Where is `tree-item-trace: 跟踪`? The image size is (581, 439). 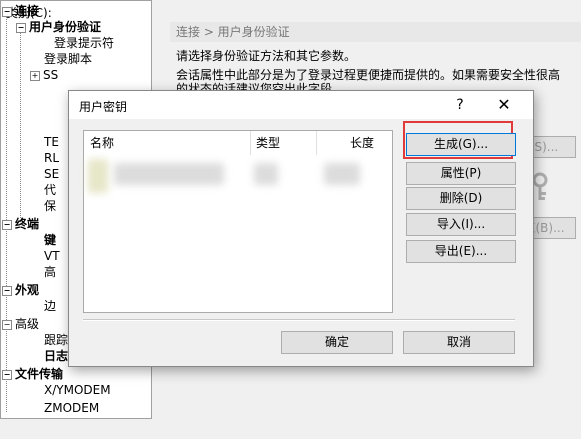 tree-item-trace: 跟踪 is located at coordinates (56, 340).